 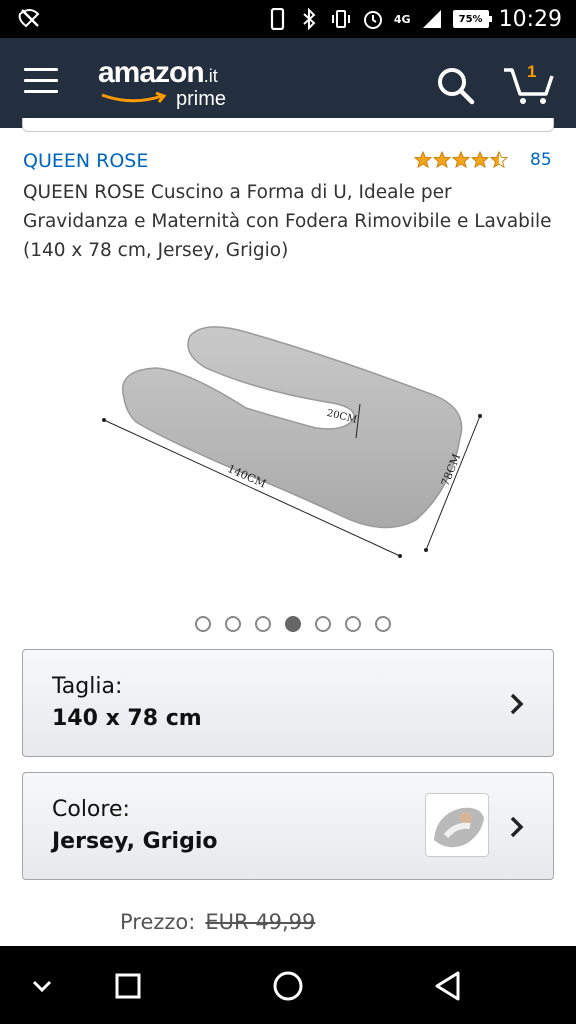 What do you see at coordinates (456, 86) in the screenshot?
I see `search-icon` at bounding box center [456, 86].